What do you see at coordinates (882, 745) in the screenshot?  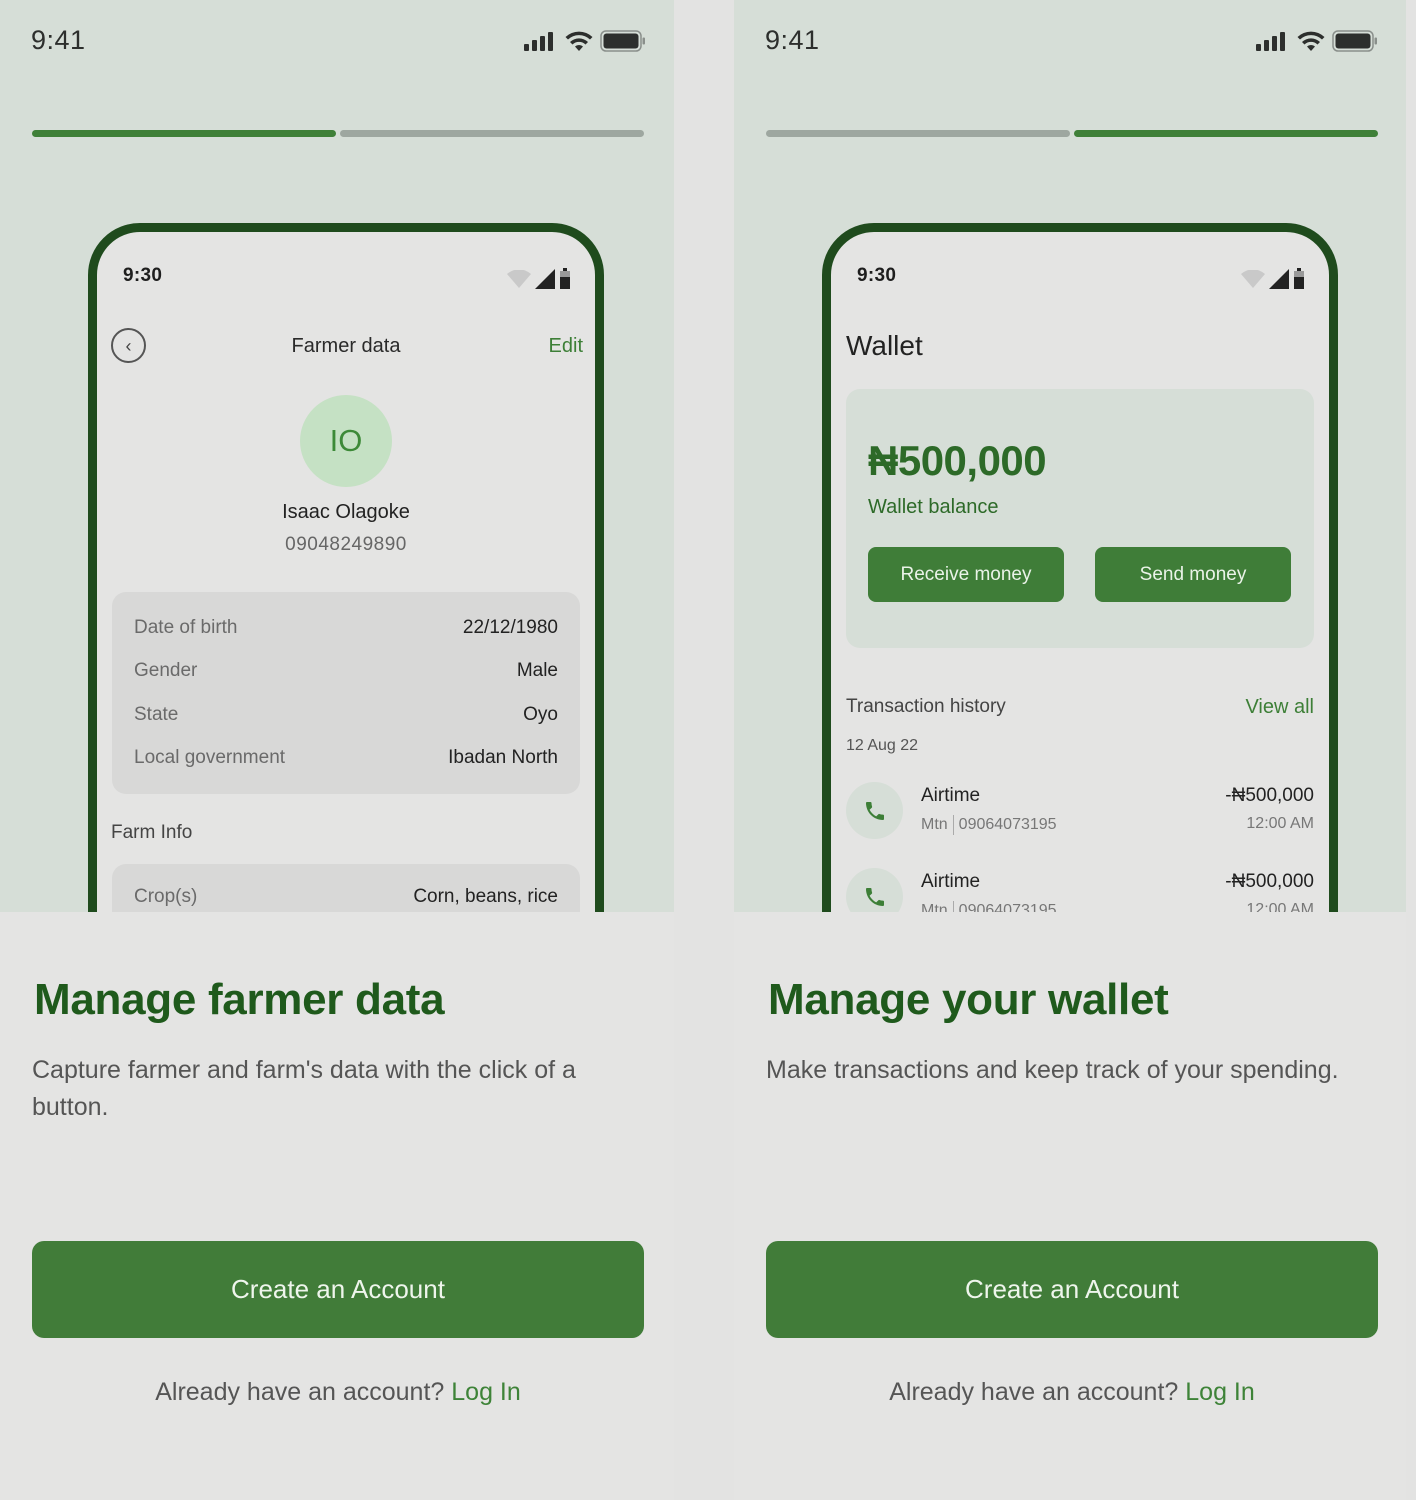 I see `transaction-date-group: 12 Aug 22` at bounding box center [882, 745].